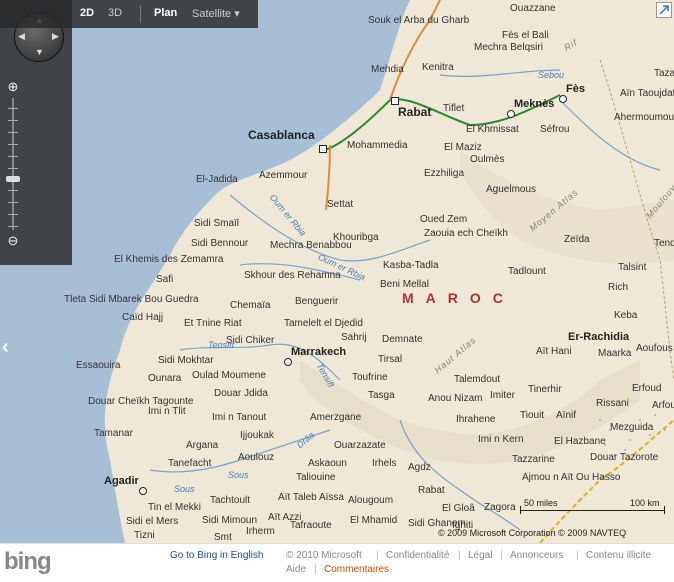  What do you see at coordinates (418, 20) in the screenshot?
I see `place-label: Souk el Arba du Gharb` at bounding box center [418, 20].